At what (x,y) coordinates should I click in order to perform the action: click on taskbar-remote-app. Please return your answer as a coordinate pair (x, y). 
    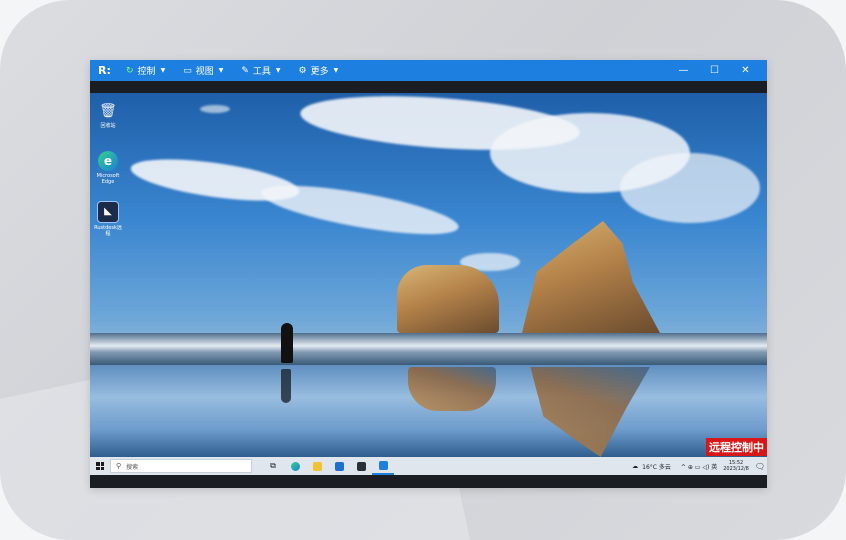
    Looking at the image, I should click on (383, 466).